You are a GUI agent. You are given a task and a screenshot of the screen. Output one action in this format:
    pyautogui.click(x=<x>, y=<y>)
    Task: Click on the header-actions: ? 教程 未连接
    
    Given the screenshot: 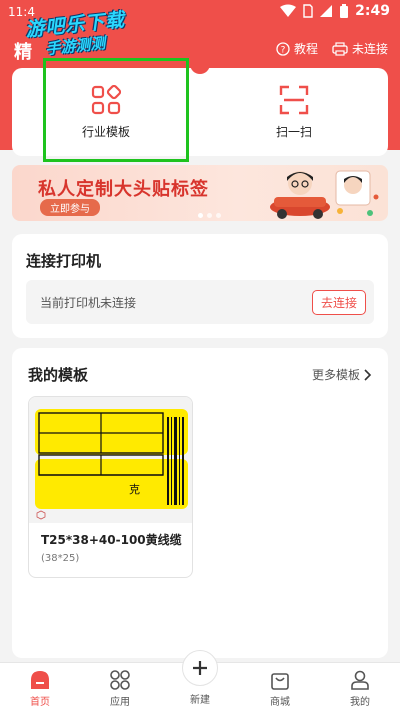 What is the action you would take?
    pyautogui.click(x=332, y=48)
    